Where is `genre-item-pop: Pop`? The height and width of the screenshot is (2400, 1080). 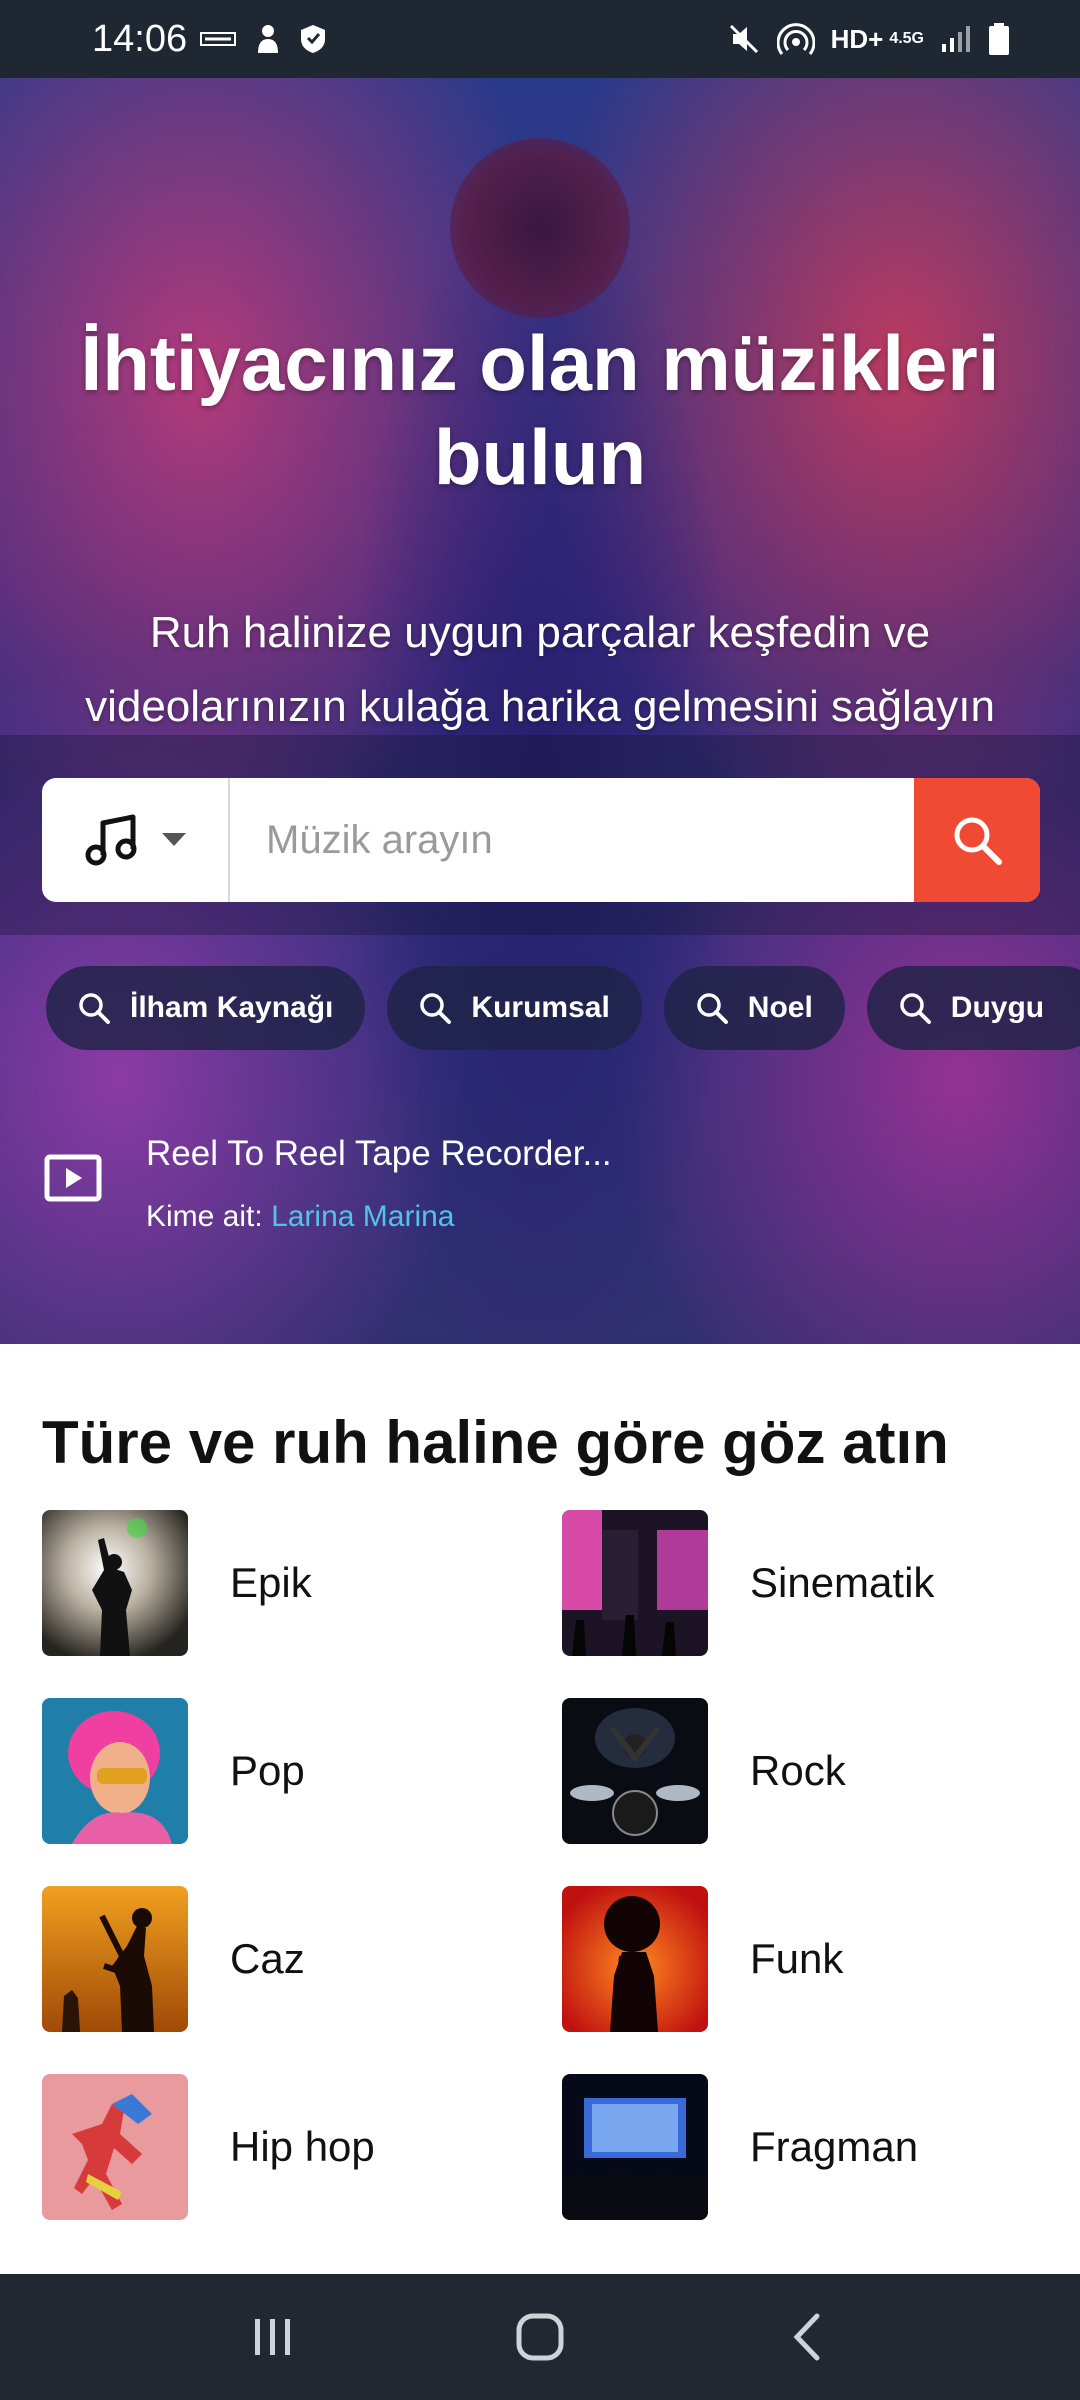
genre-item-pop: Pop is located at coordinates (282, 1771).